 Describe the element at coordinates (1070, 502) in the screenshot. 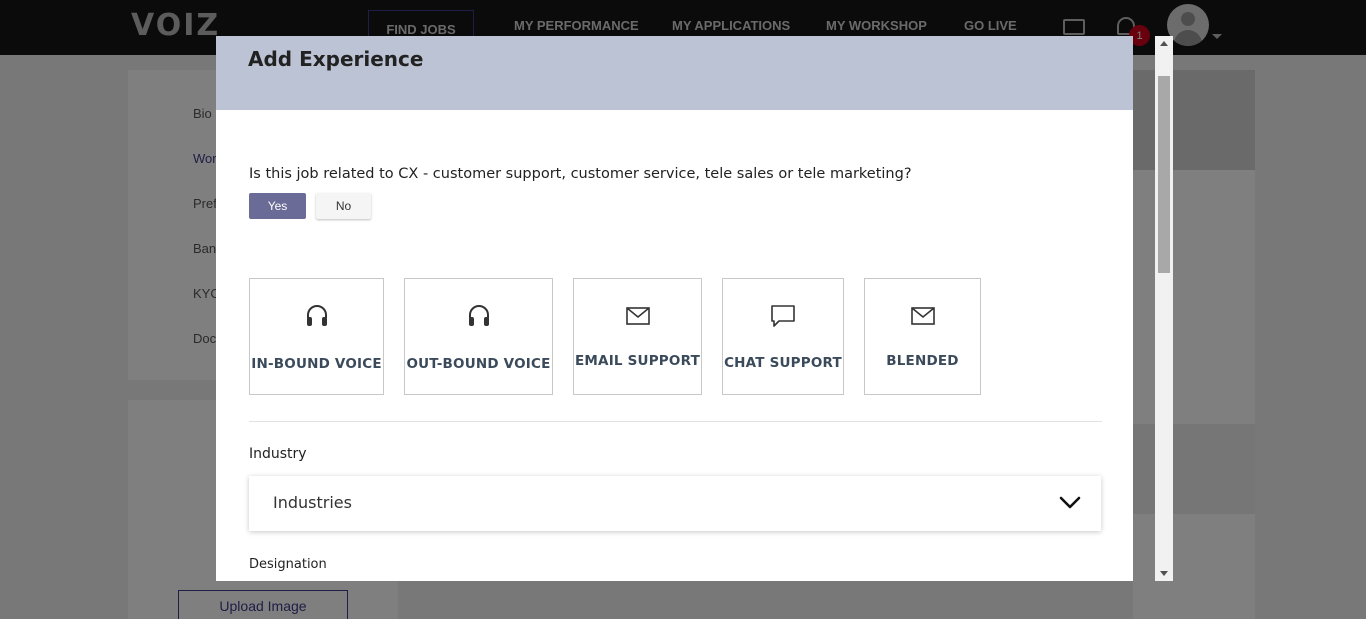

I see `chevron-down-icon` at that location.